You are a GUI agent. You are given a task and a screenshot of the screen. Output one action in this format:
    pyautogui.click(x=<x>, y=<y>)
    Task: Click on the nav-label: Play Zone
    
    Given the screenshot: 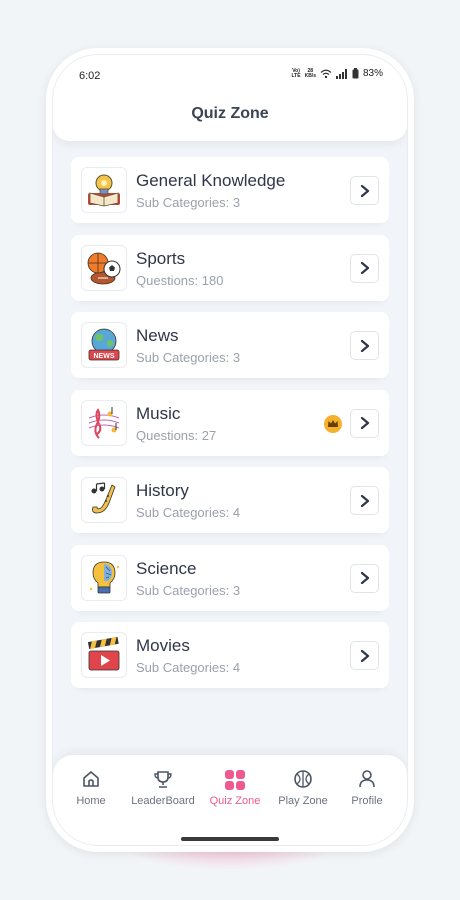 What is the action you would take?
    pyautogui.click(x=303, y=801)
    